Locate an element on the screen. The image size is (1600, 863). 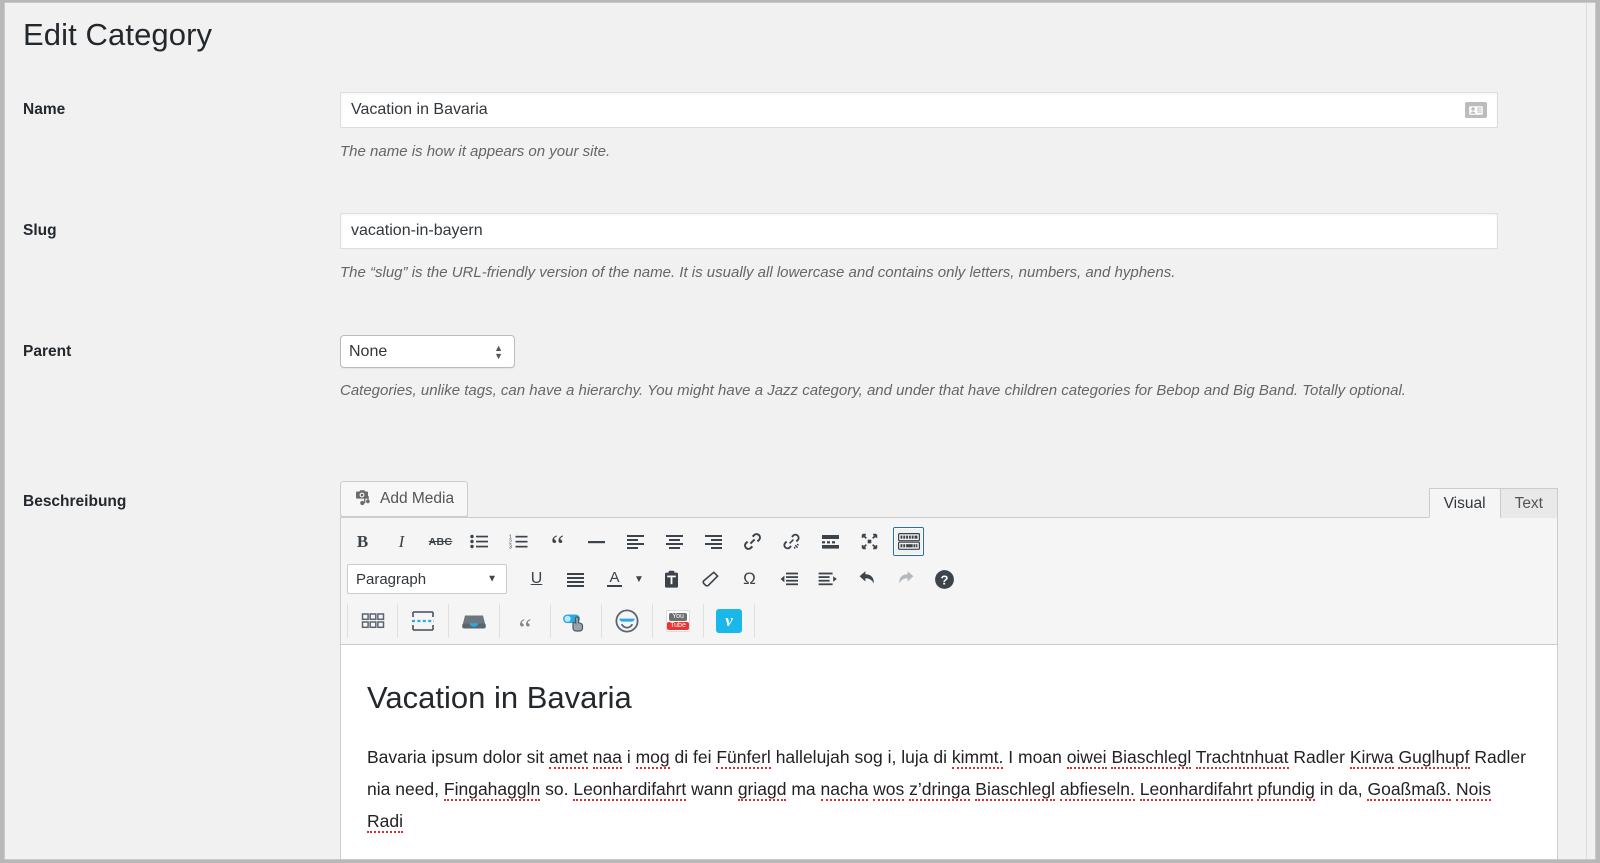
blockquote-icon: “ is located at coordinates (557, 544).